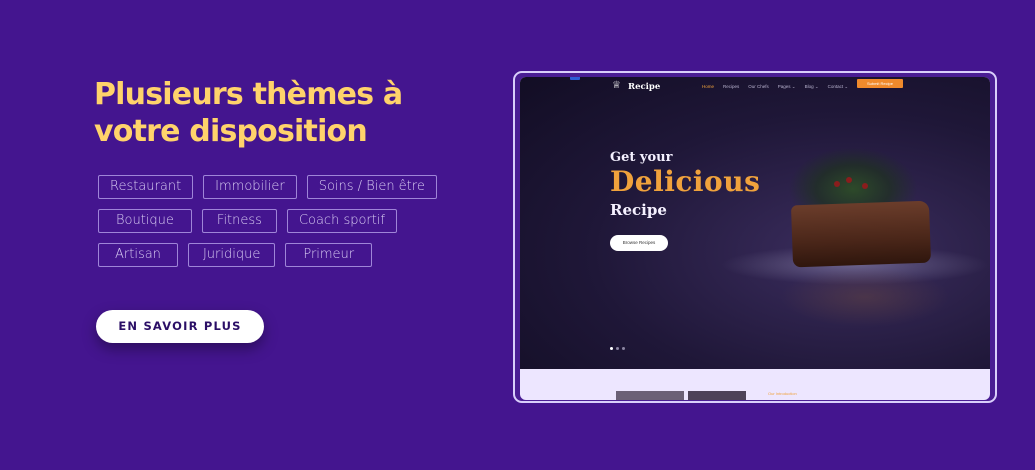 This screenshot has width=1035, height=470. I want to click on preview-nav-blog: Blog ⌄, so click(812, 87).